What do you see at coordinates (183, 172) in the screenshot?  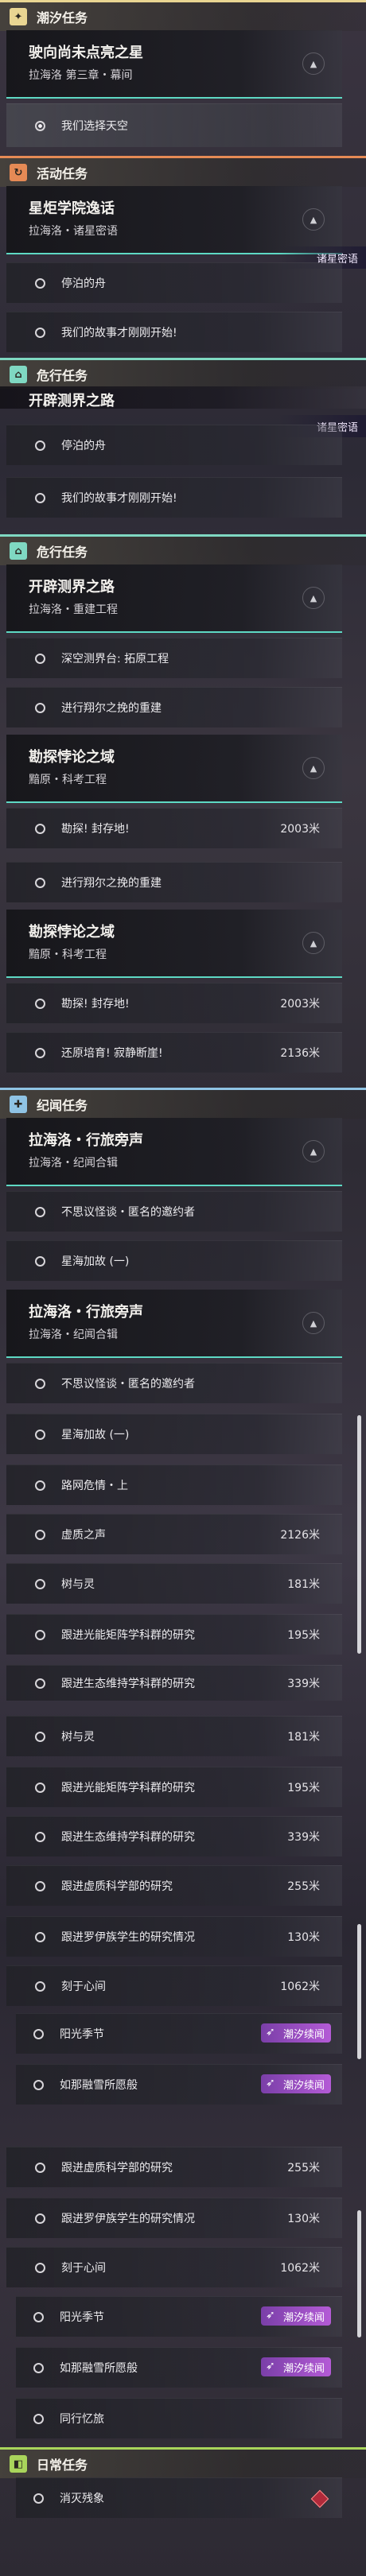 I see `section-header-activity: ↻ 活动任务` at bounding box center [183, 172].